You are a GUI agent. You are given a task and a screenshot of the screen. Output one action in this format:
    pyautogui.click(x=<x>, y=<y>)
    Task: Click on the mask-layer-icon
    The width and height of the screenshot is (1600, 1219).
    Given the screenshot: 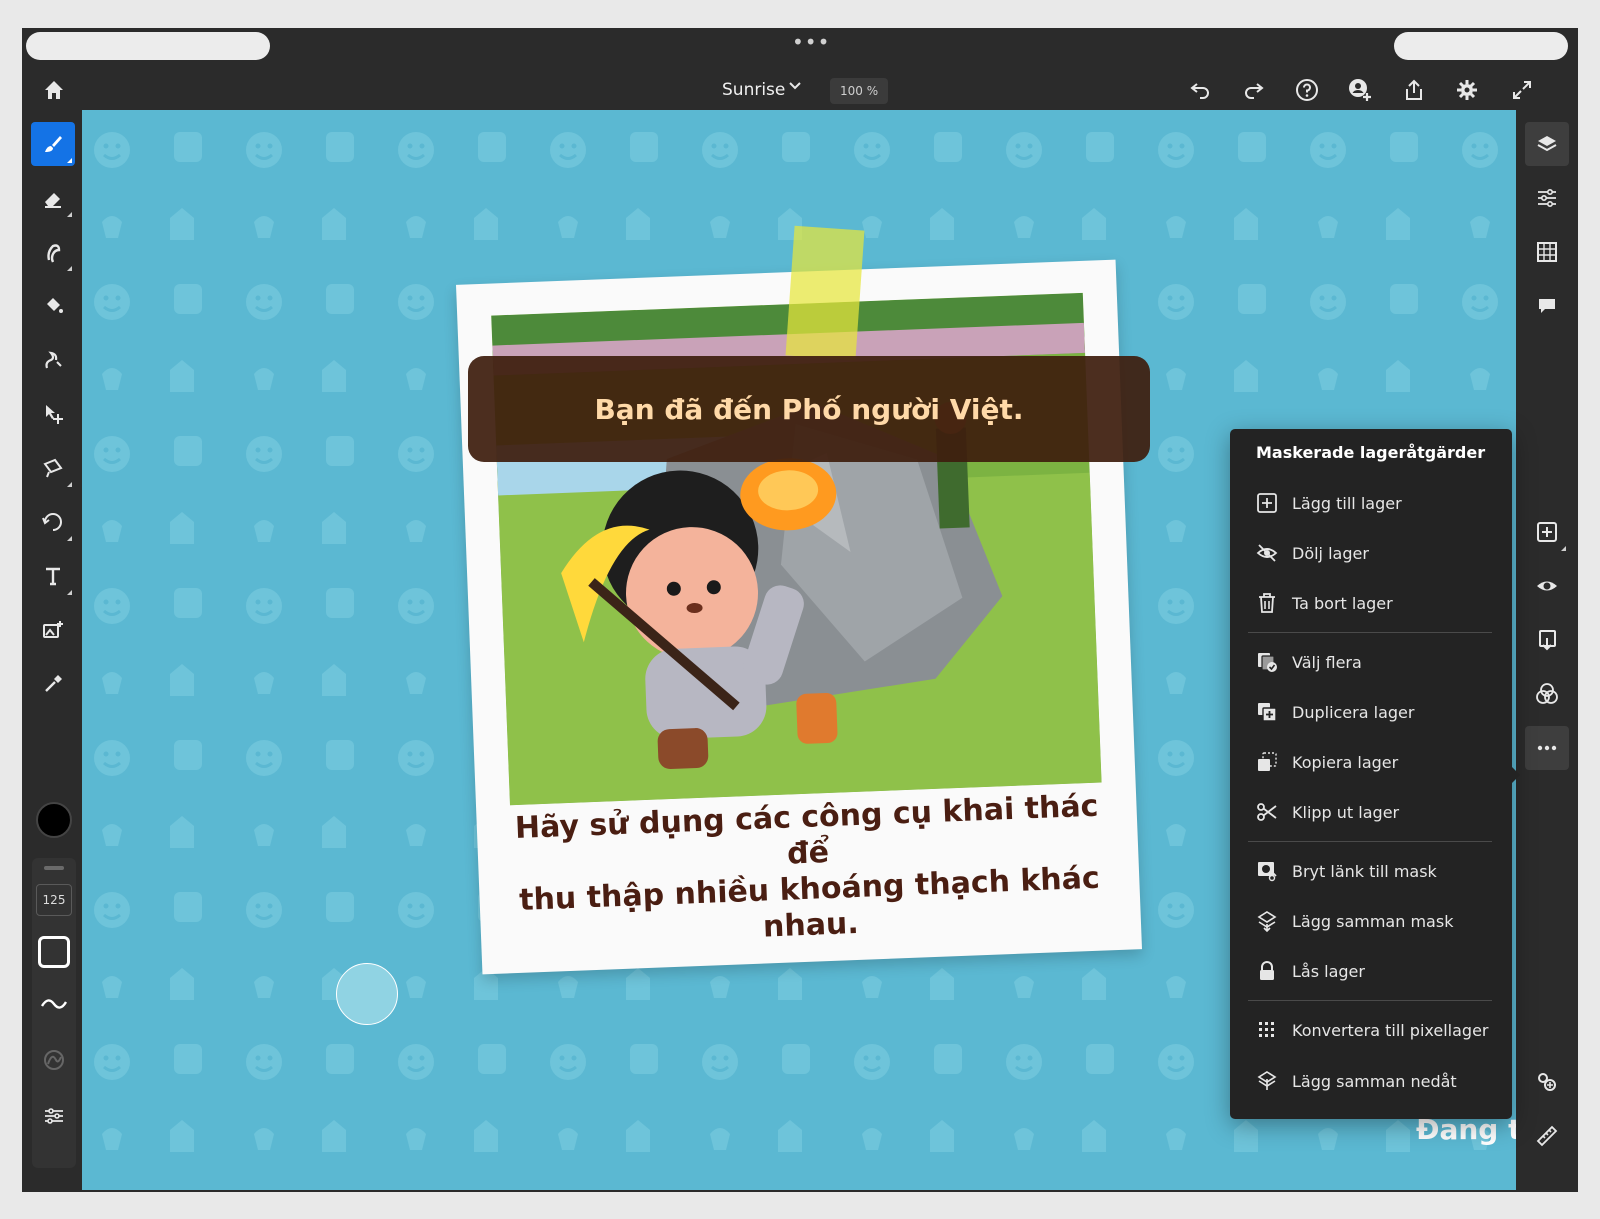 What is the action you would take?
    pyautogui.click(x=1547, y=640)
    